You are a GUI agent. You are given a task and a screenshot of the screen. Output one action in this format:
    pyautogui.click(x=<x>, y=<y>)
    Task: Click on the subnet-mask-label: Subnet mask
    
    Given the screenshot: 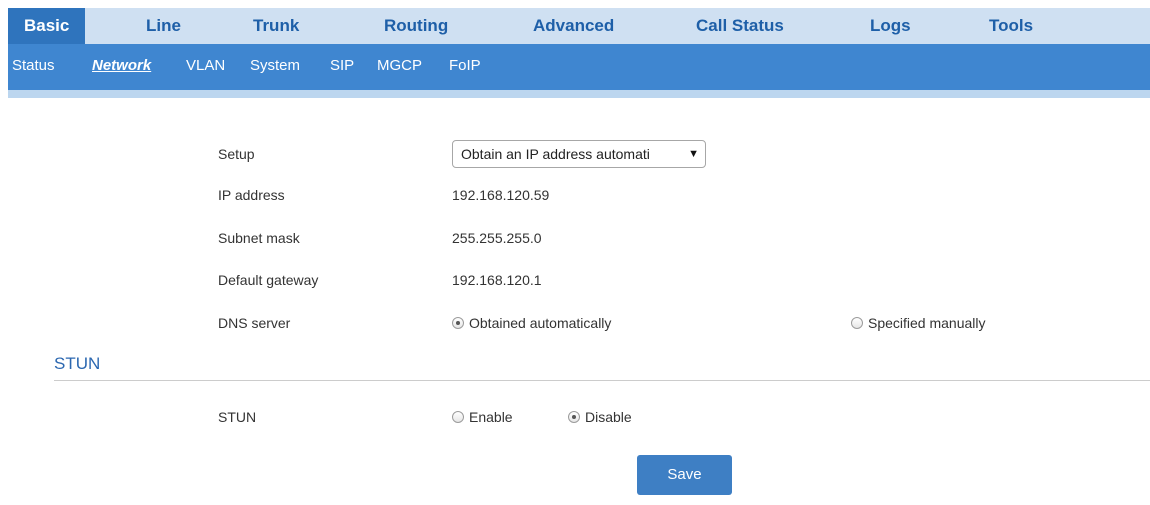 What is the action you would take?
    pyautogui.click(x=259, y=238)
    